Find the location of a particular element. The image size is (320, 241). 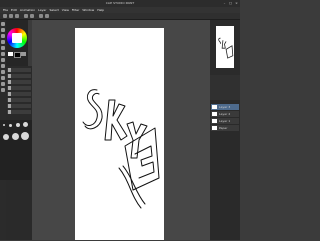

select-icon is located at coordinates (3, 54).